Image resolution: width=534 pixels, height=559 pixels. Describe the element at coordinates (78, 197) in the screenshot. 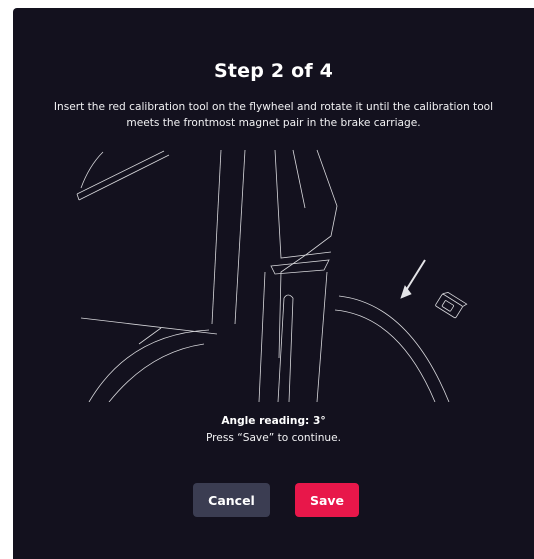

I see `frame-fragment-left-edge` at that location.